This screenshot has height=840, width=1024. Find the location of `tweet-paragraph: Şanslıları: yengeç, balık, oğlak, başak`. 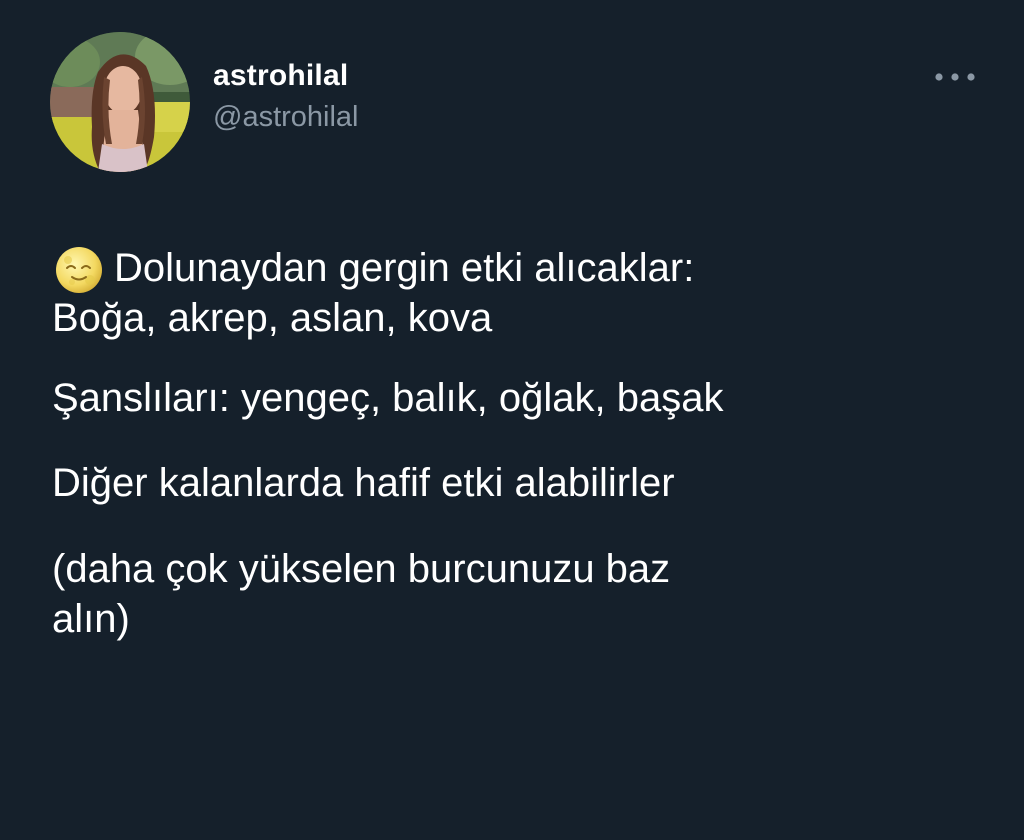

tweet-paragraph: Şanslıları: yengeç, balık, oğlak, başak is located at coordinates (517, 398).